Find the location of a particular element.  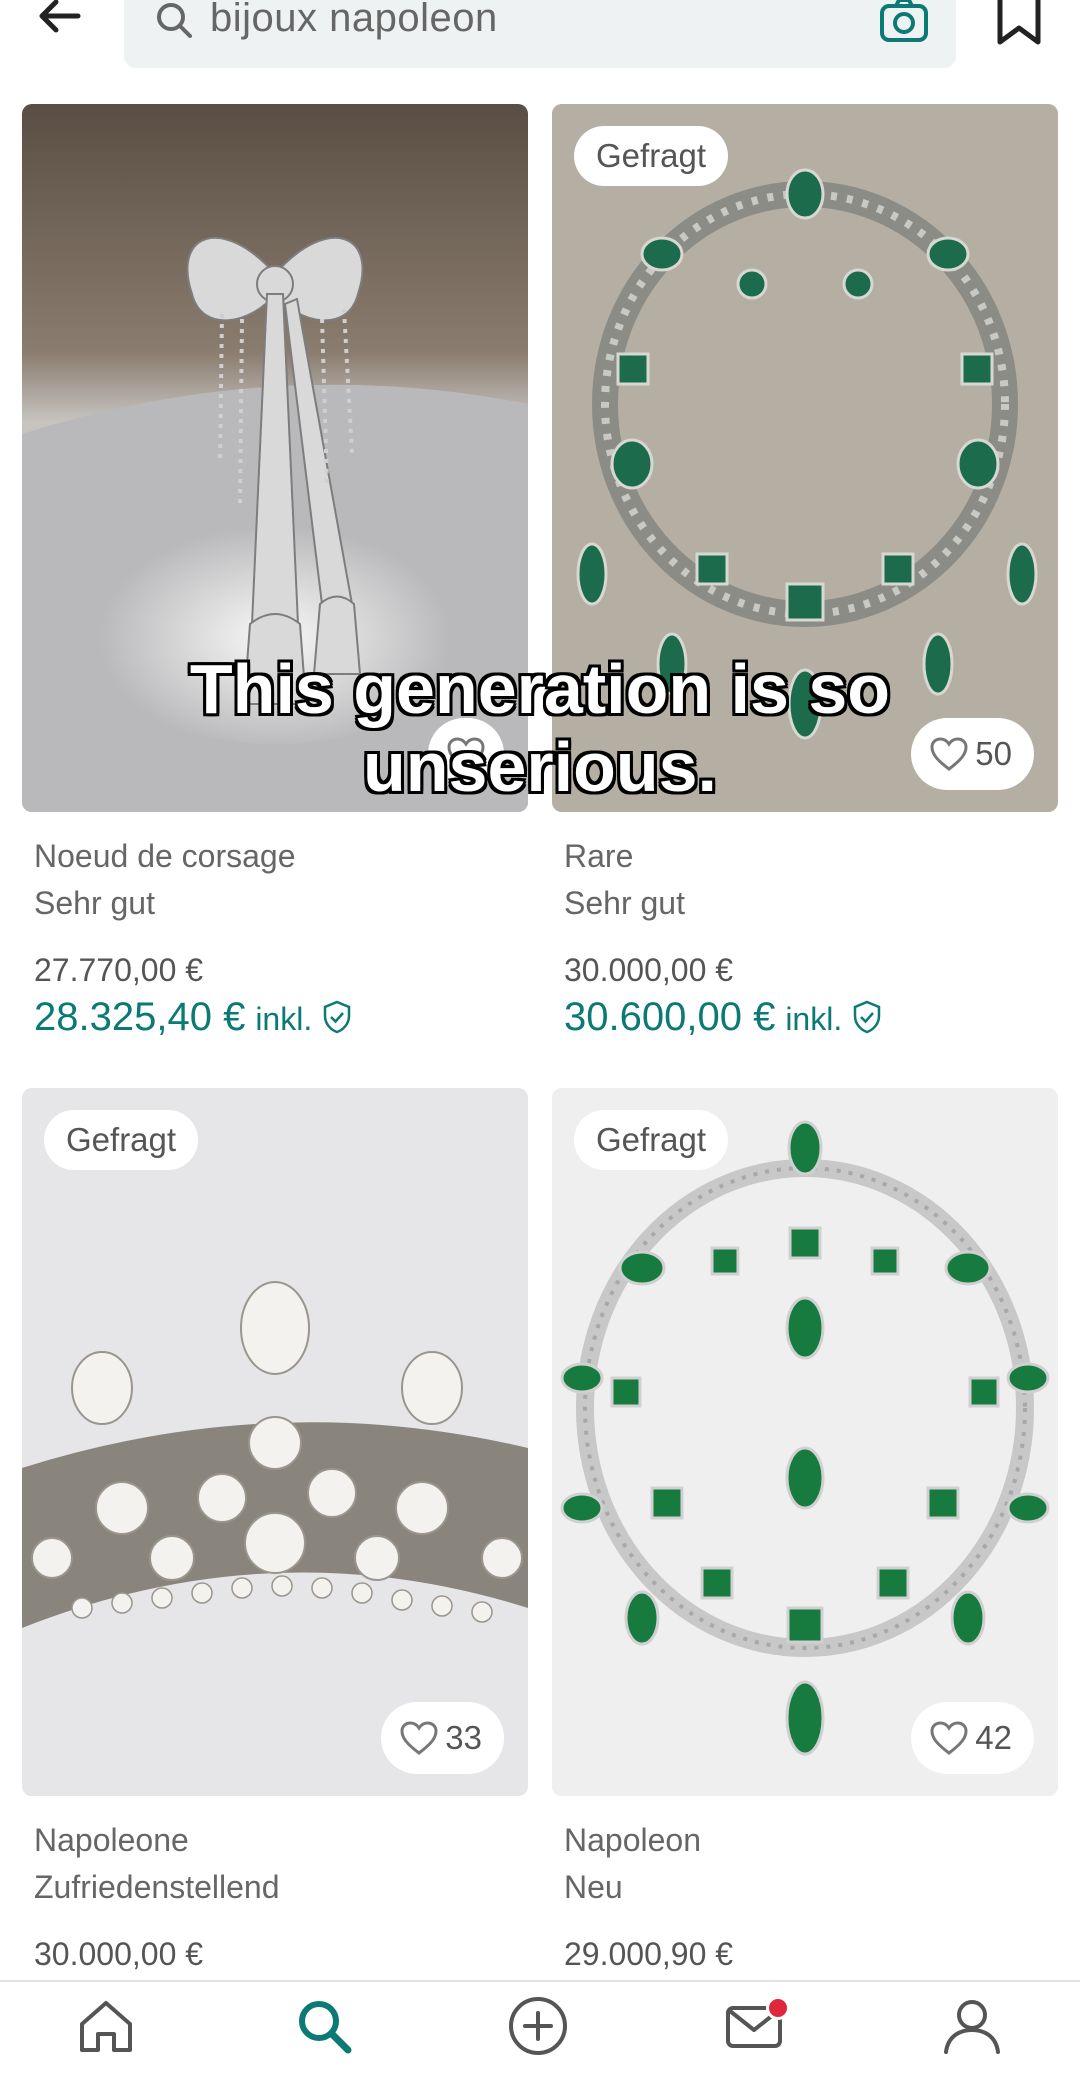

bottom-navigation is located at coordinates (540, 2036).